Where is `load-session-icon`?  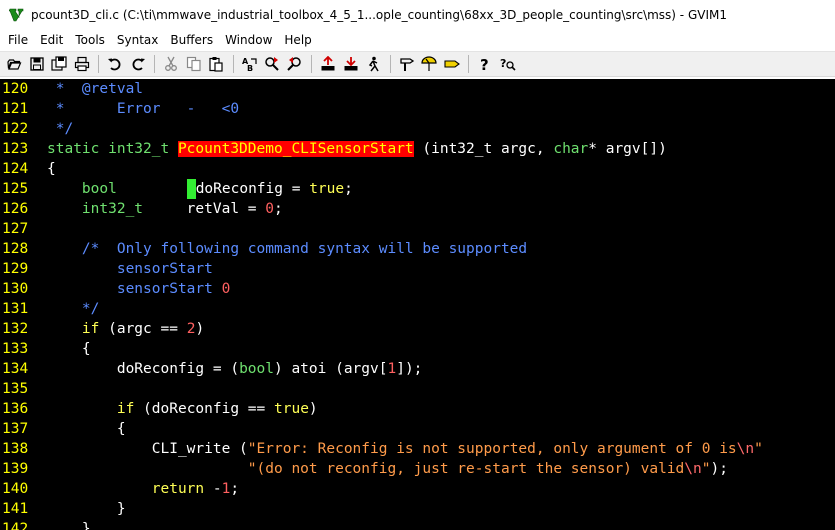
load-session-icon is located at coordinates (328, 64).